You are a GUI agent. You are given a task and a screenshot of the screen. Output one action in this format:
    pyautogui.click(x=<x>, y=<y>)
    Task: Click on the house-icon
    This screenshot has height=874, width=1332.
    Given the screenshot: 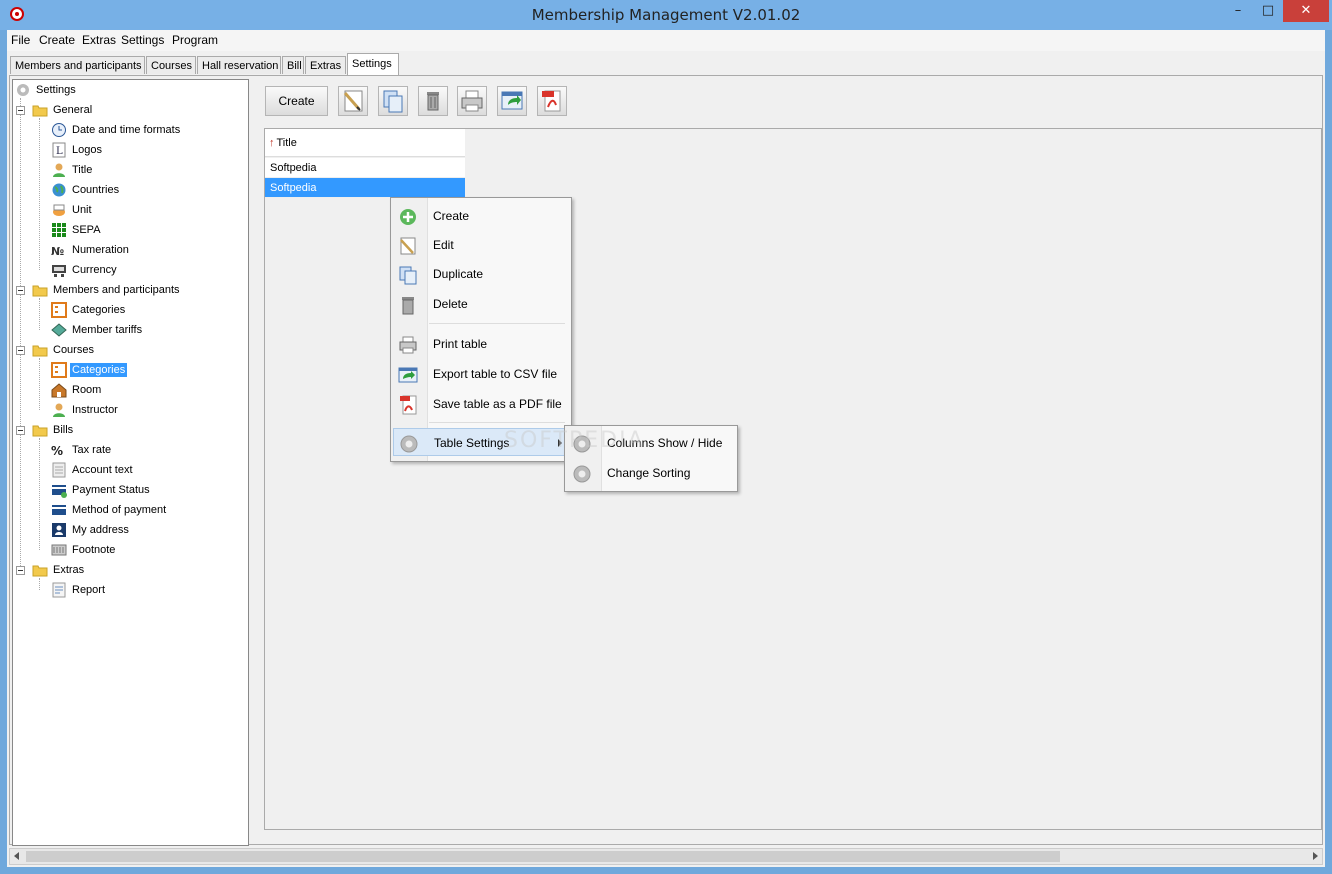 What is the action you would take?
    pyautogui.click(x=59, y=390)
    